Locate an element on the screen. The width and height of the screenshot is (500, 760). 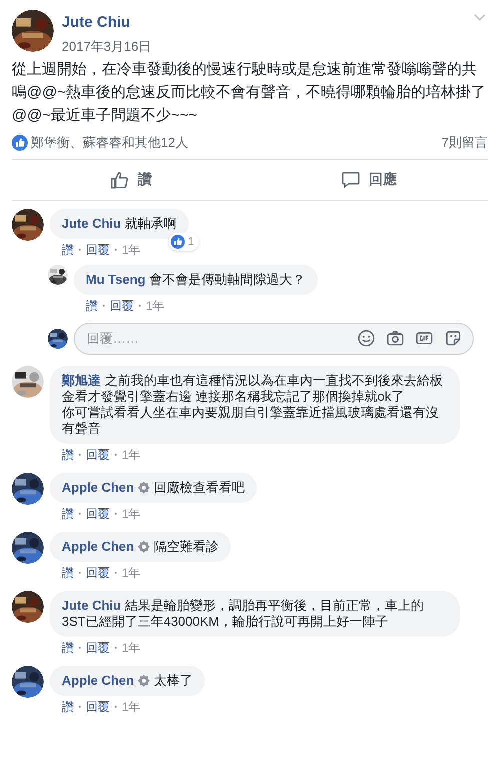
comment-text: Apple Chen 回廠檢查看看吧 is located at coordinates (154, 488).